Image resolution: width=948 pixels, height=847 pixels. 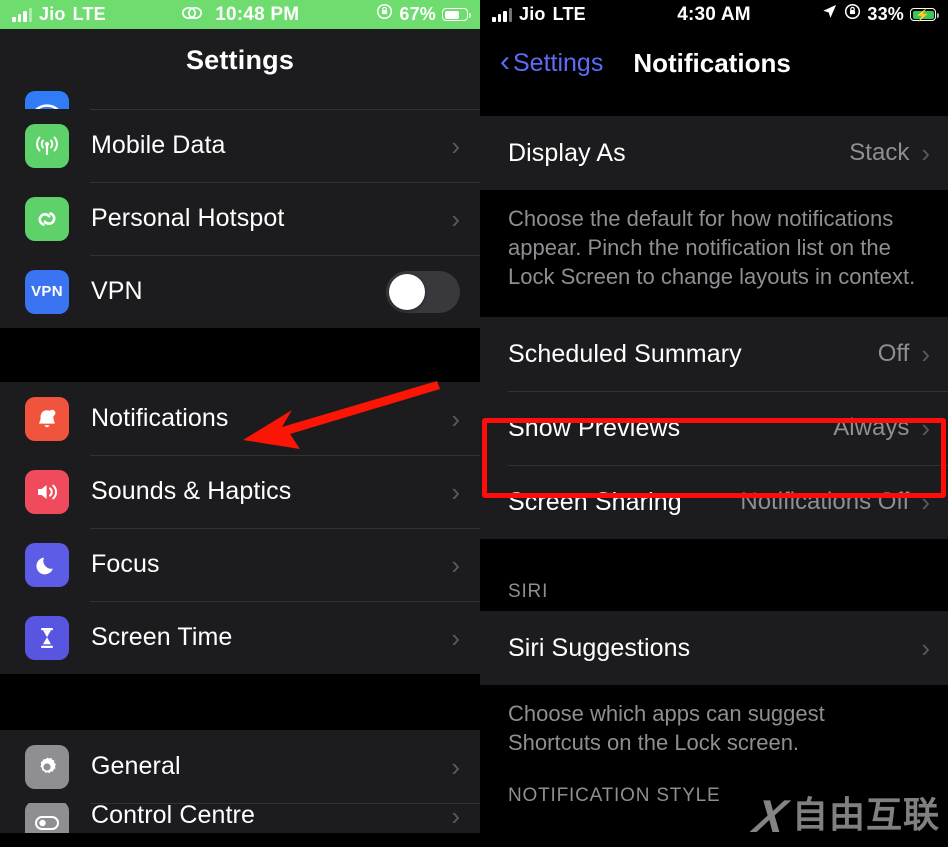 I want to click on sidebar-item-control-centre: Control Centre ›, so click(x=240, y=818).